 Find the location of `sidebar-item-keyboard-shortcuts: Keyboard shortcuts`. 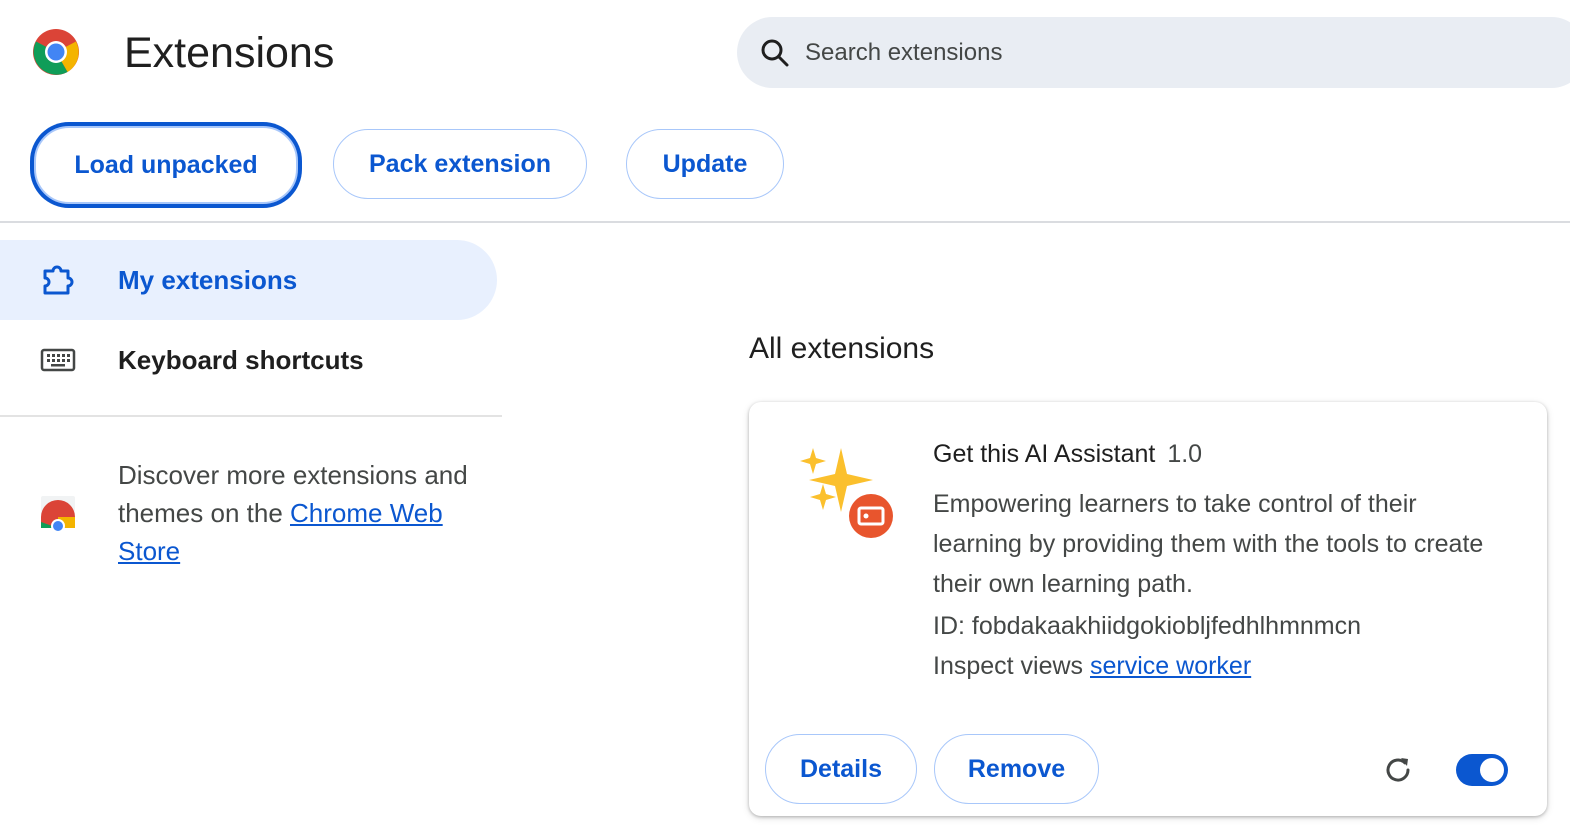

sidebar-item-keyboard-shortcuts: Keyboard shortcuts is located at coordinates (248, 360).